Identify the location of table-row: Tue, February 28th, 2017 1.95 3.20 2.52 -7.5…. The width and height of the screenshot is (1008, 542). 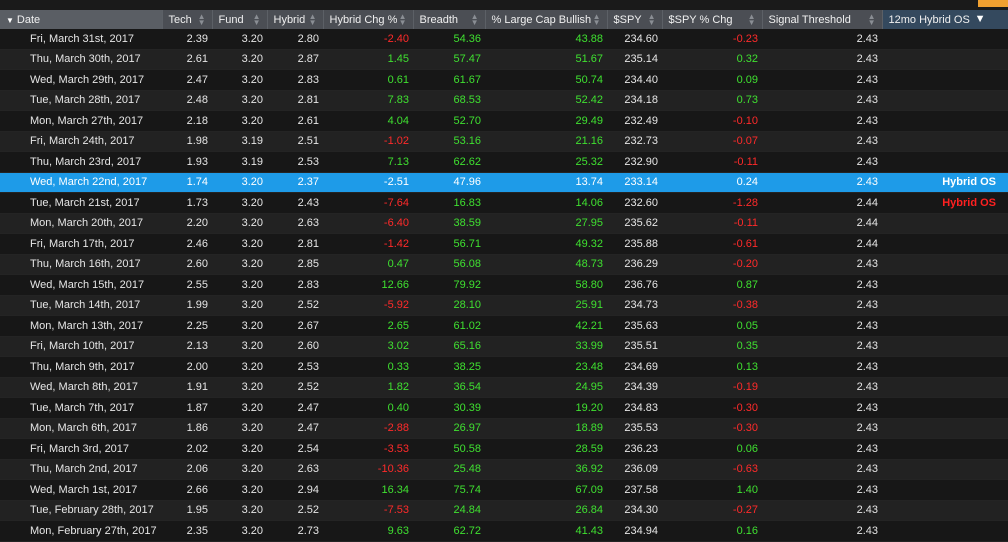
(504, 510).